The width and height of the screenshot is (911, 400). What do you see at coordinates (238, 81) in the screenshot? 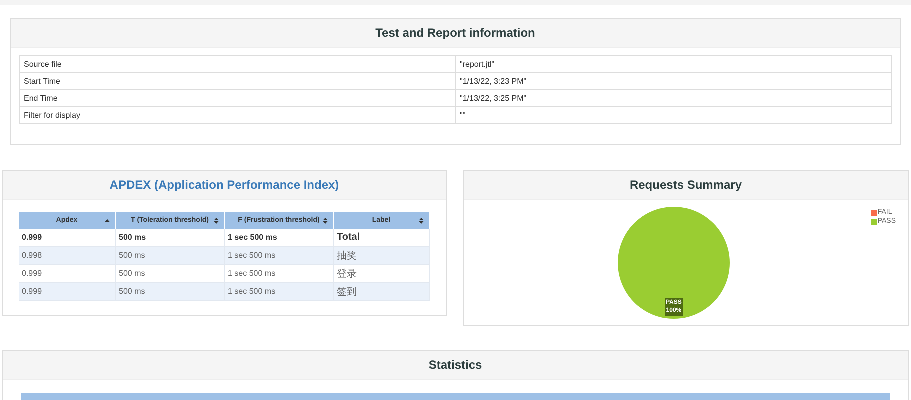
I see `table-cell: Start Time` at bounding box center [238, 81].